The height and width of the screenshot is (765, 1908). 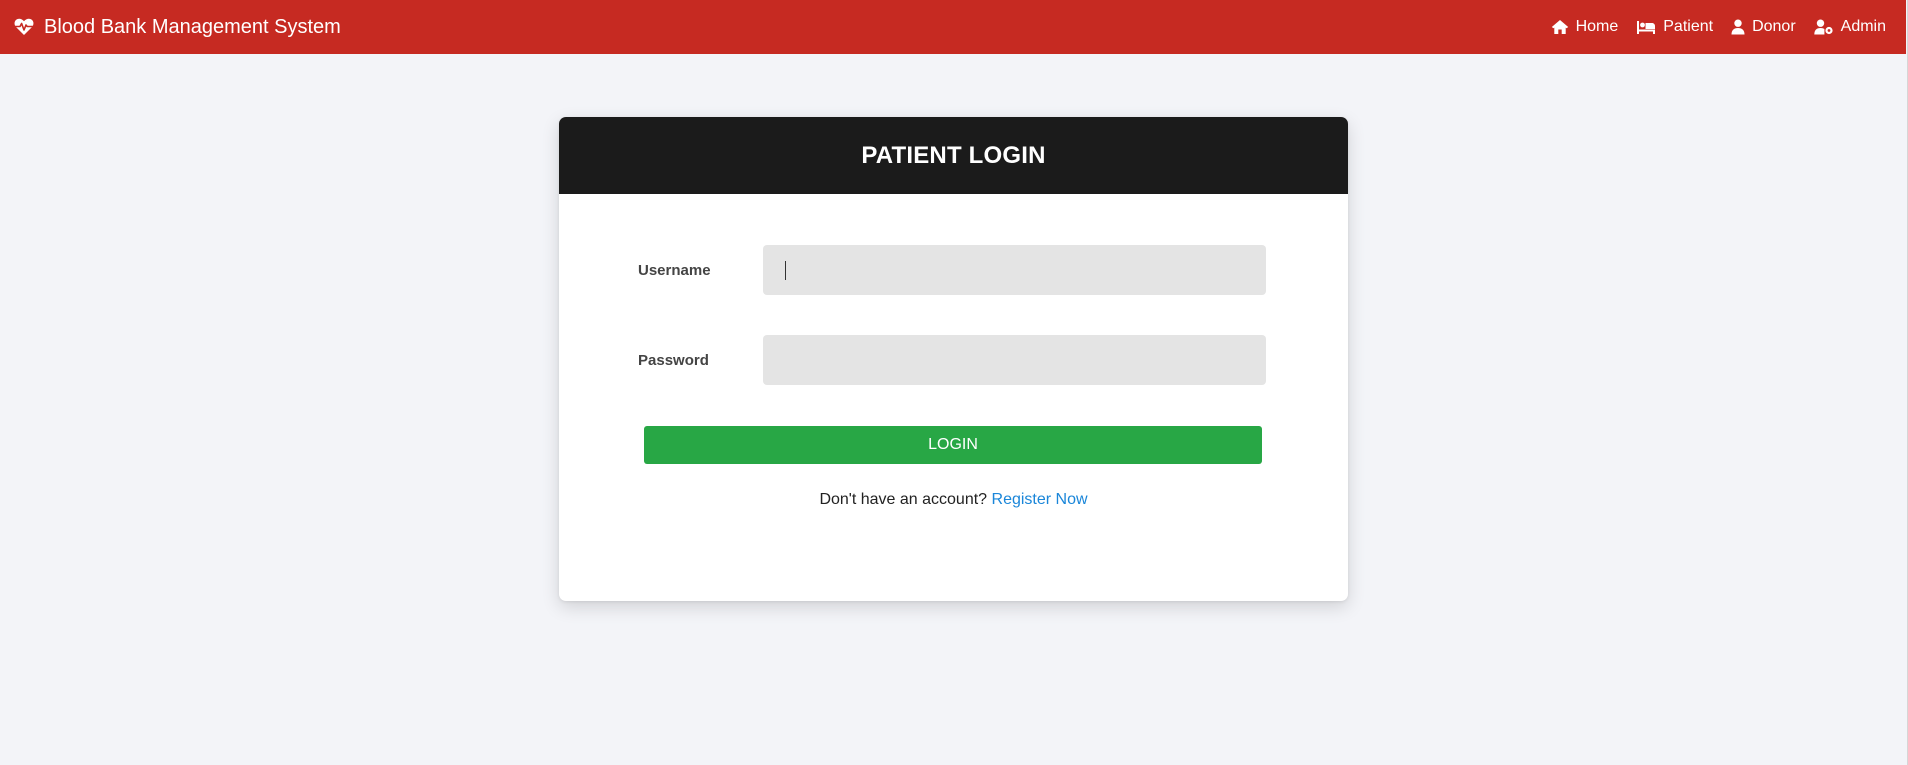 I want to click on card-header: PATIENT LOGIN, so click(x=953, y=155).